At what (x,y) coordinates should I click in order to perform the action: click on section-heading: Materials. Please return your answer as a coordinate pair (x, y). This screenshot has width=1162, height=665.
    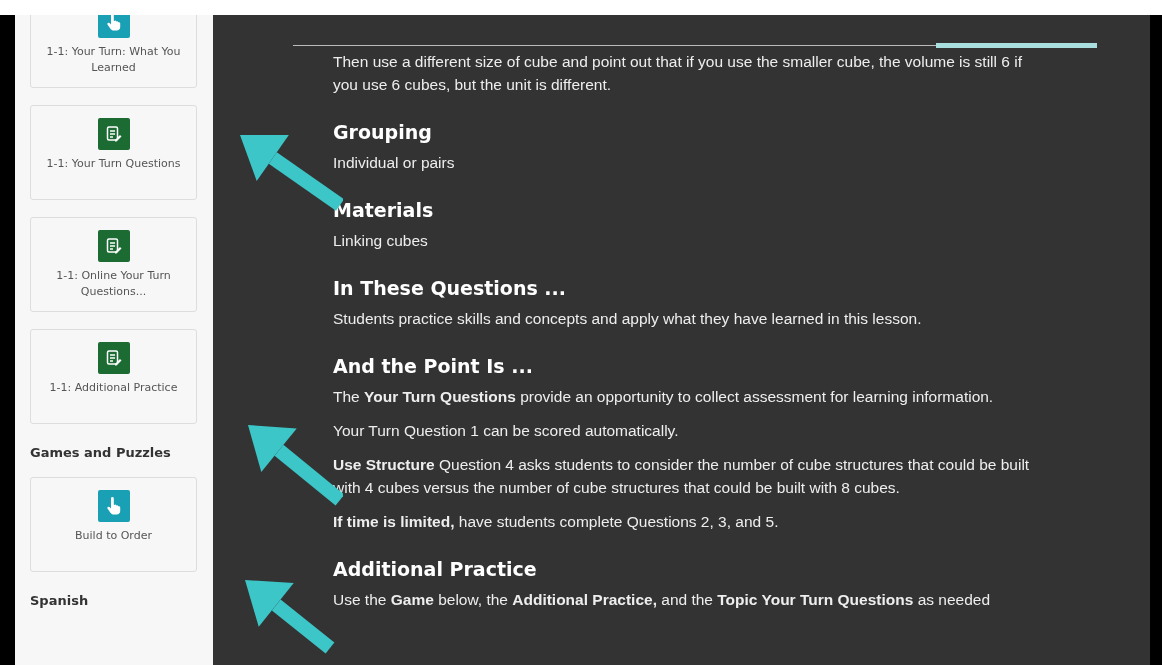
    Looking at the image, I should click on (384, 210).